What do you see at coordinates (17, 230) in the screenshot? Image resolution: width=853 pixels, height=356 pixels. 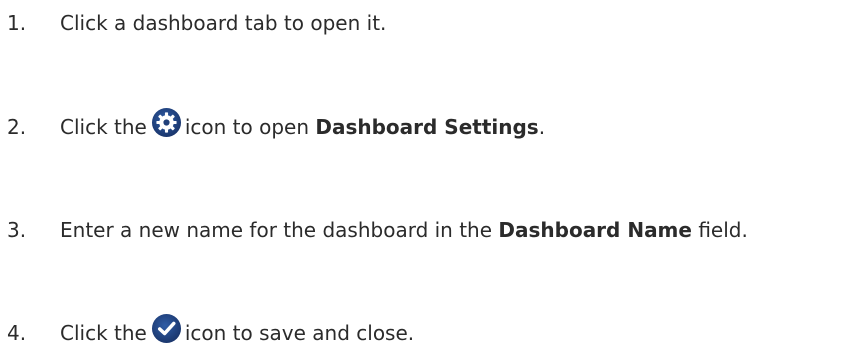 I see `step-number: 3.` at bounding box center [17, 230].